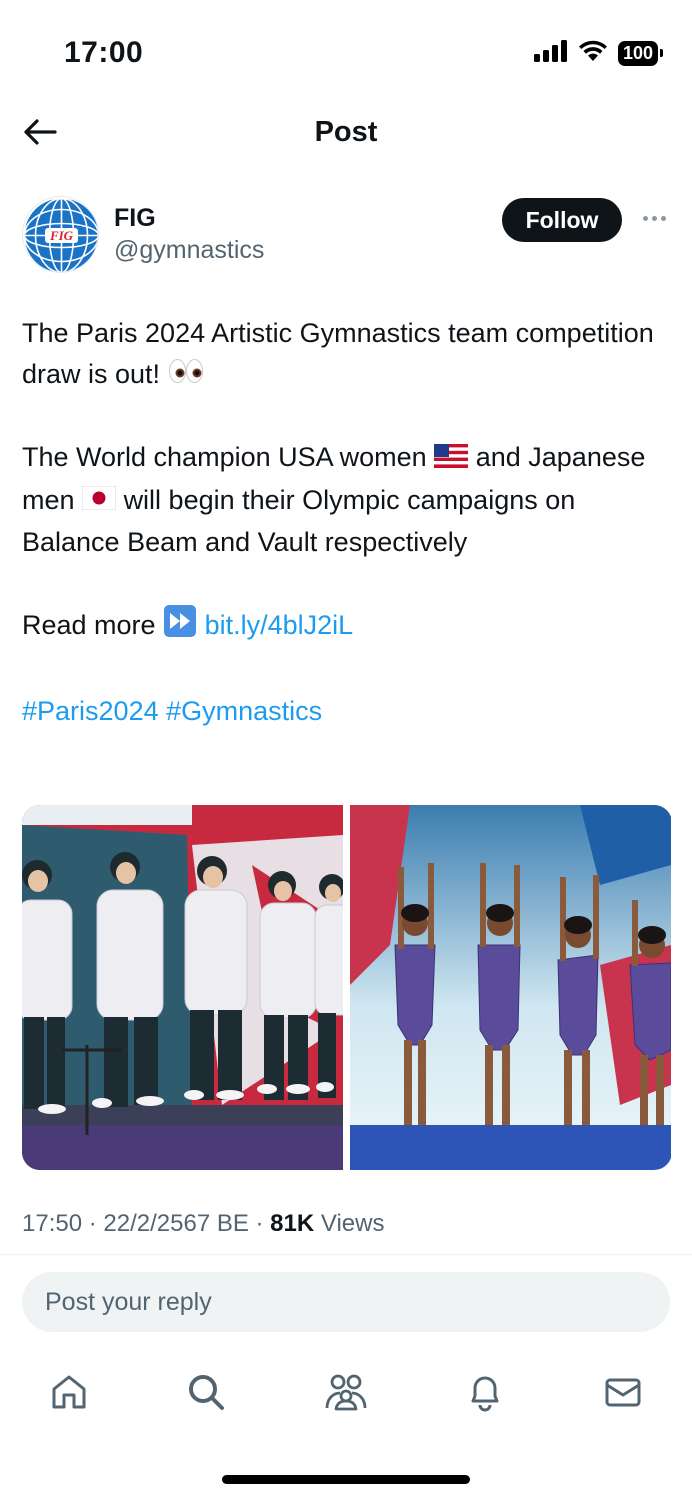 The width and height of the screenshot is (692, 1500). I want to click on more-horizontal-icon, so click(654, 218).